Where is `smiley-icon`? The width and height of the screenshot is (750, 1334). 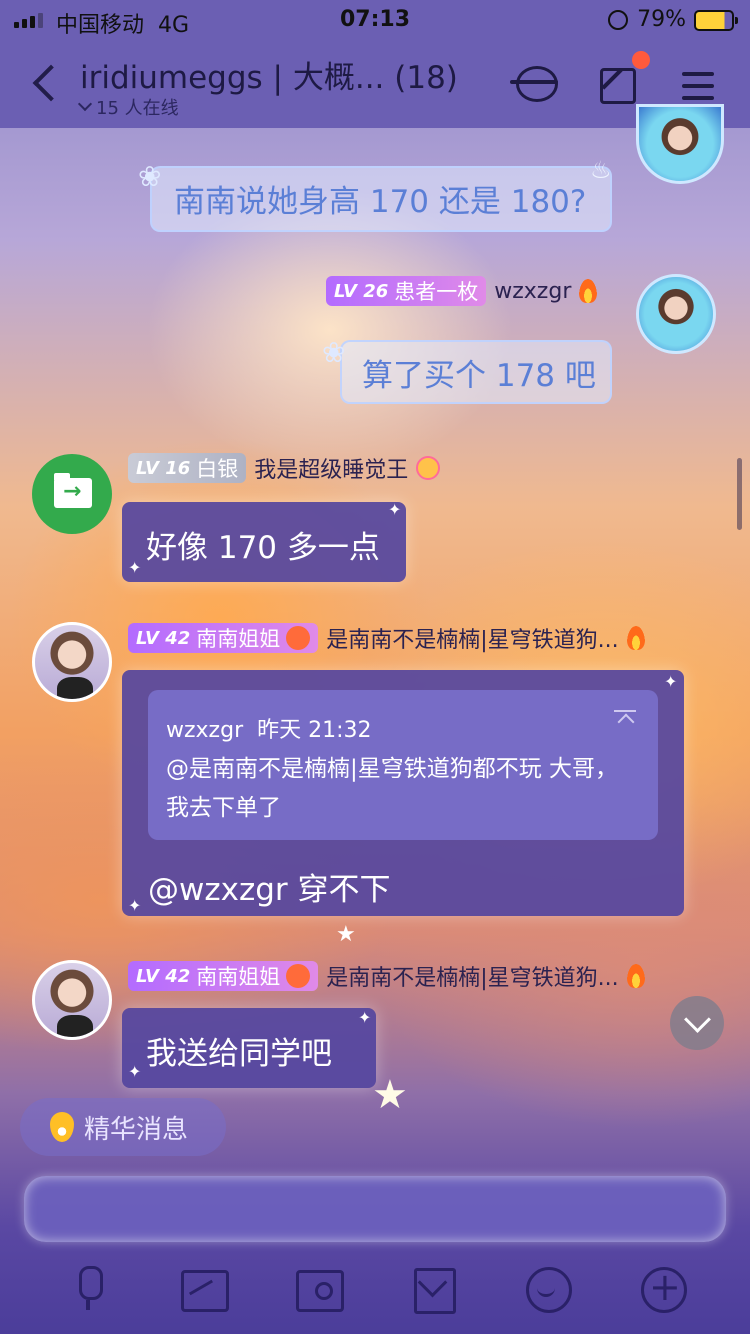
smiley-icon is located at coordinates (428, 468).